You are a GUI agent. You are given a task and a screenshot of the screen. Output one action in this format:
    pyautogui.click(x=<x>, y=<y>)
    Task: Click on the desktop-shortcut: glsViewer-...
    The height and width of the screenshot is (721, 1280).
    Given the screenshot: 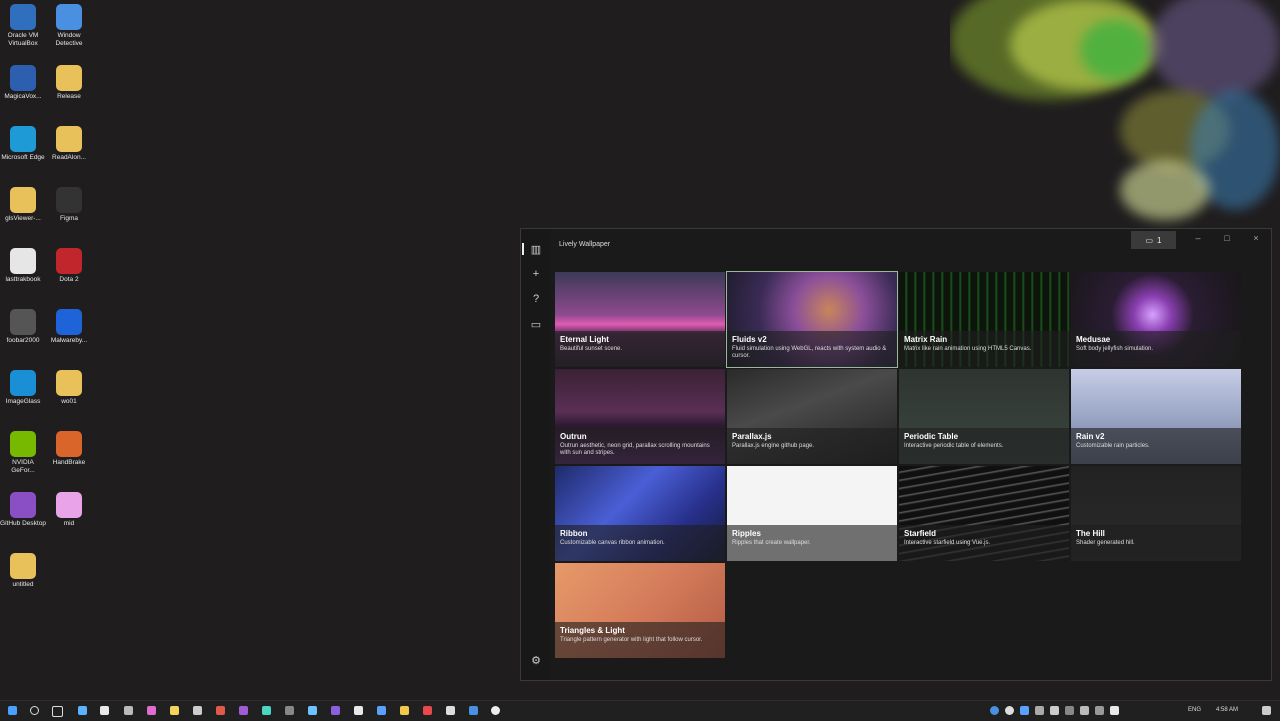 What is the action you would take?
    pyautogui.click(x=23, y=205)
    